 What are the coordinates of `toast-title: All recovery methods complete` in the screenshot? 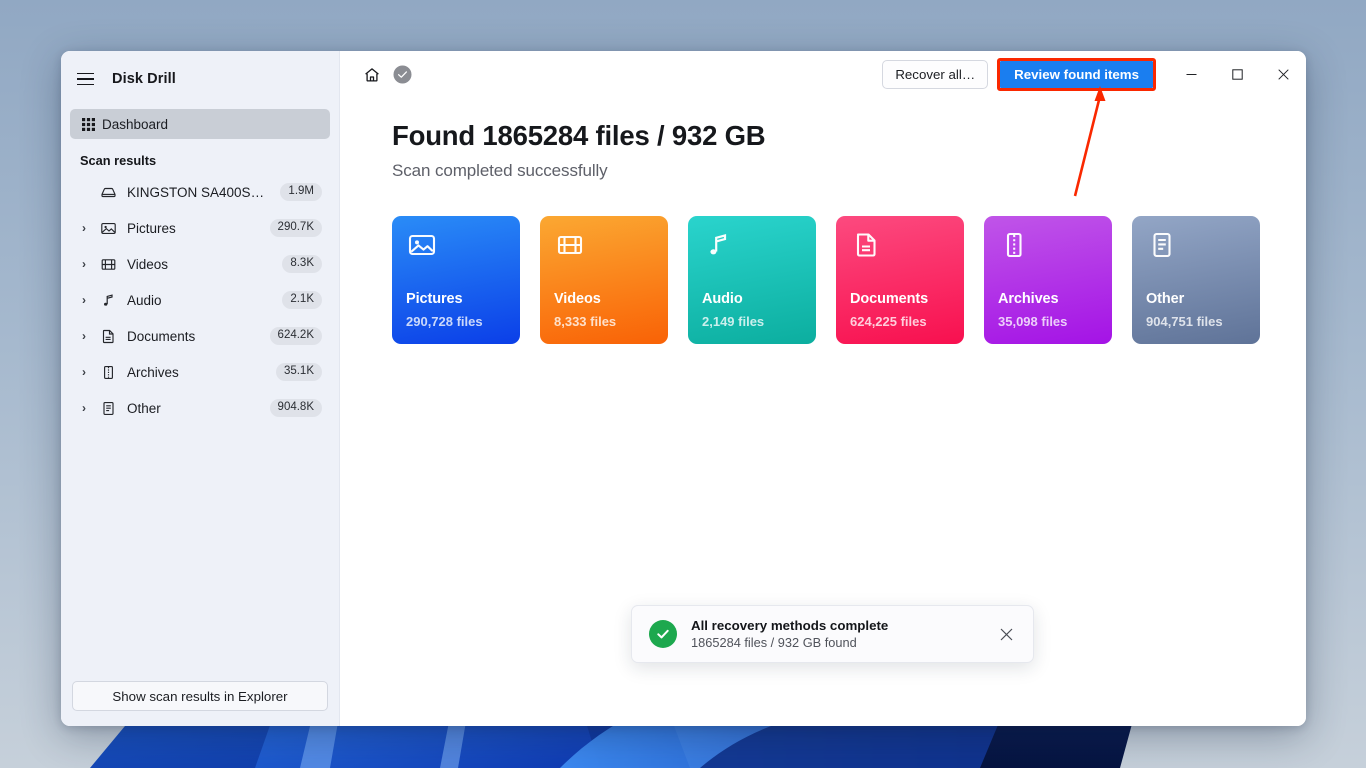 It's located at (790, 625).